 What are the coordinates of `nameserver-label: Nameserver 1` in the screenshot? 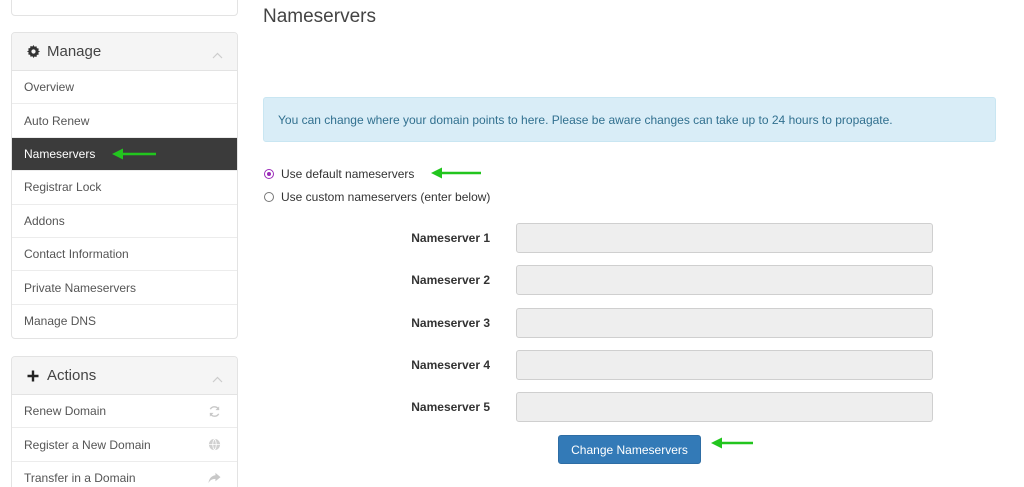 It's located at (450, 238).